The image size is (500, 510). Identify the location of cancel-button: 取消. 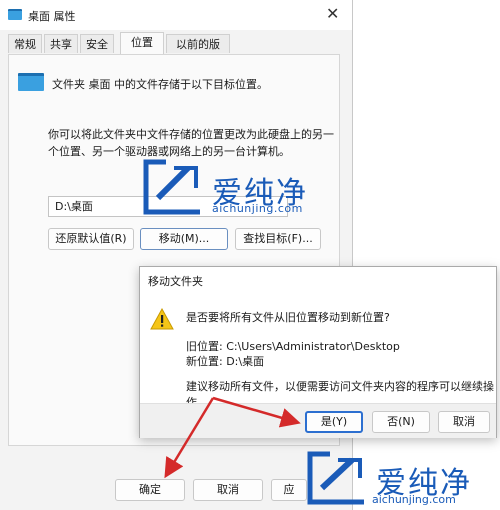
(228, 490).